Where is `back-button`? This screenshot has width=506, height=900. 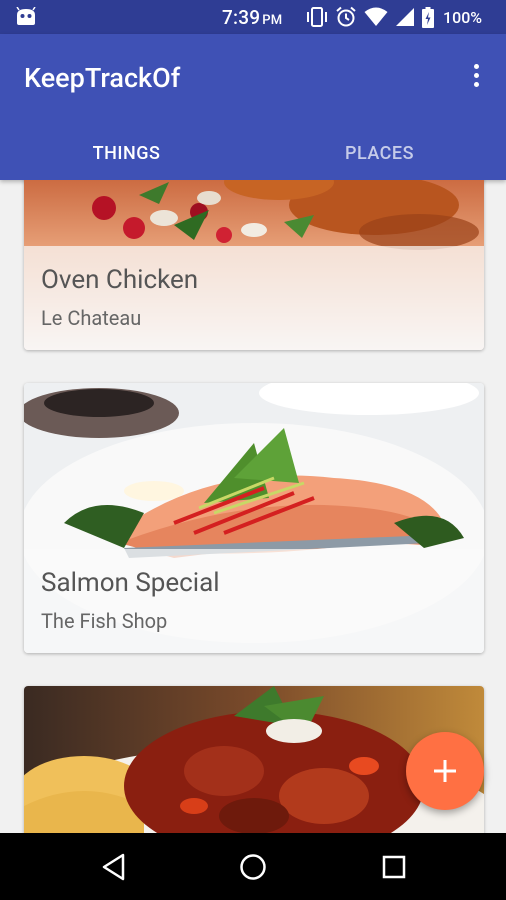
back-button is located at coordinates (114, 867).